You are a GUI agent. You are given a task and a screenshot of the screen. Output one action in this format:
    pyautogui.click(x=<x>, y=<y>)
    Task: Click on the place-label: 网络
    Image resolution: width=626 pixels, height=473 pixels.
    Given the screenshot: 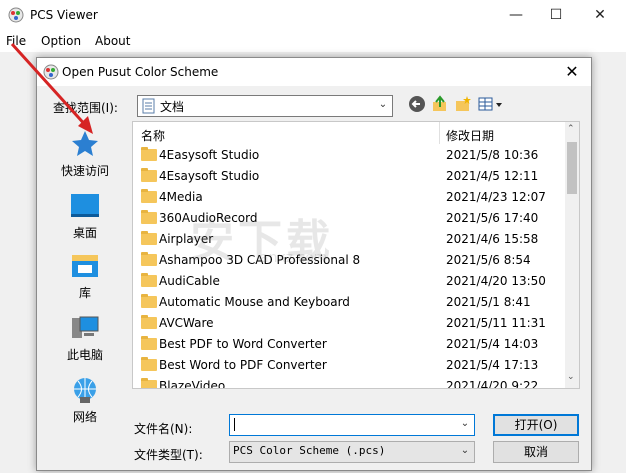 What is the action you would take?
    pyautogui.click(x=84, y=417)
    